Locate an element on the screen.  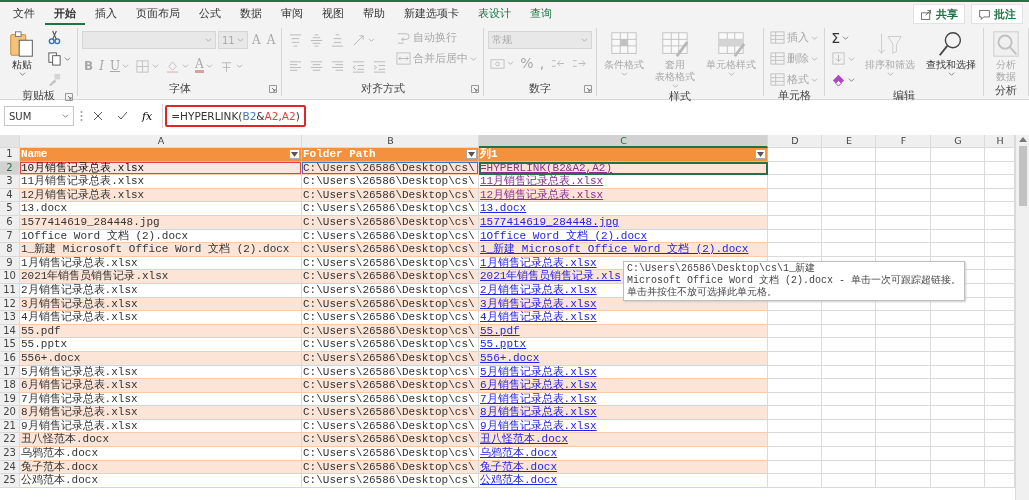
hyperlink: 8月销售记录总表.xlsx is located at coordinates (538, 412).